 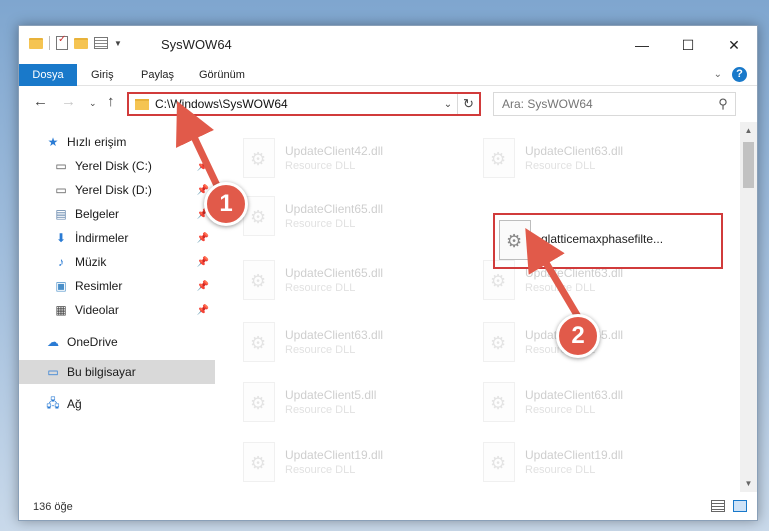 What do you see at coordinates (118, 43) in the screenshot?
I see `customize-toolbar-dropdown-icon: ▼` at bounding box center [118, 43].